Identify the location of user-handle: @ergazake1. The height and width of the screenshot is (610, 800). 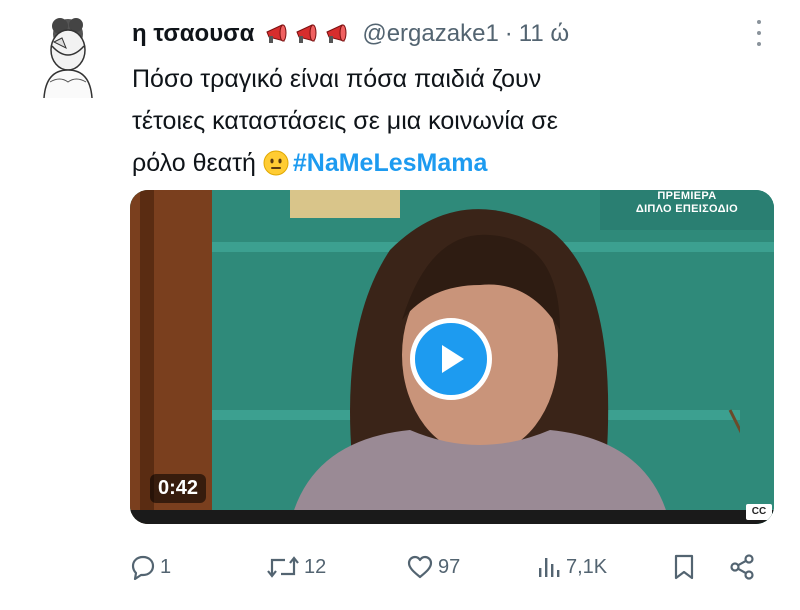
(430, 34).